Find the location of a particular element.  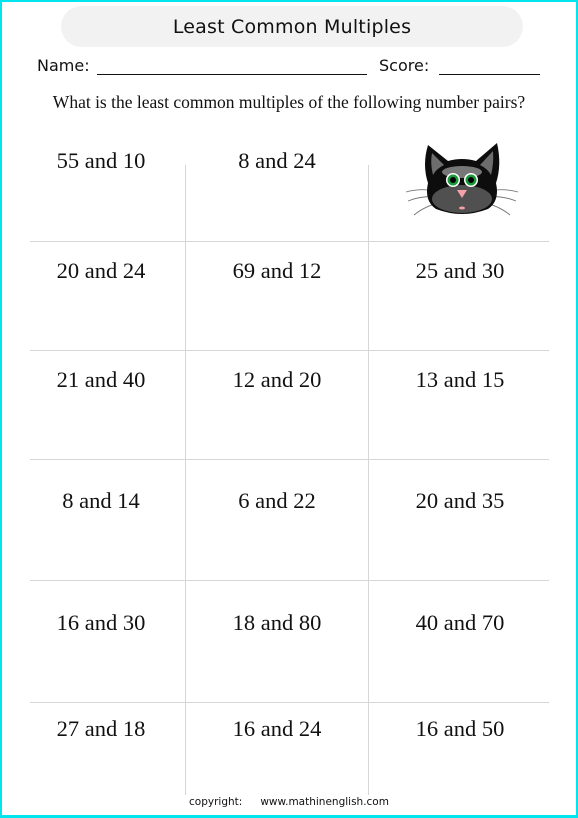

problem-cell: 16 and 50 is located at coordinates (460, 728).